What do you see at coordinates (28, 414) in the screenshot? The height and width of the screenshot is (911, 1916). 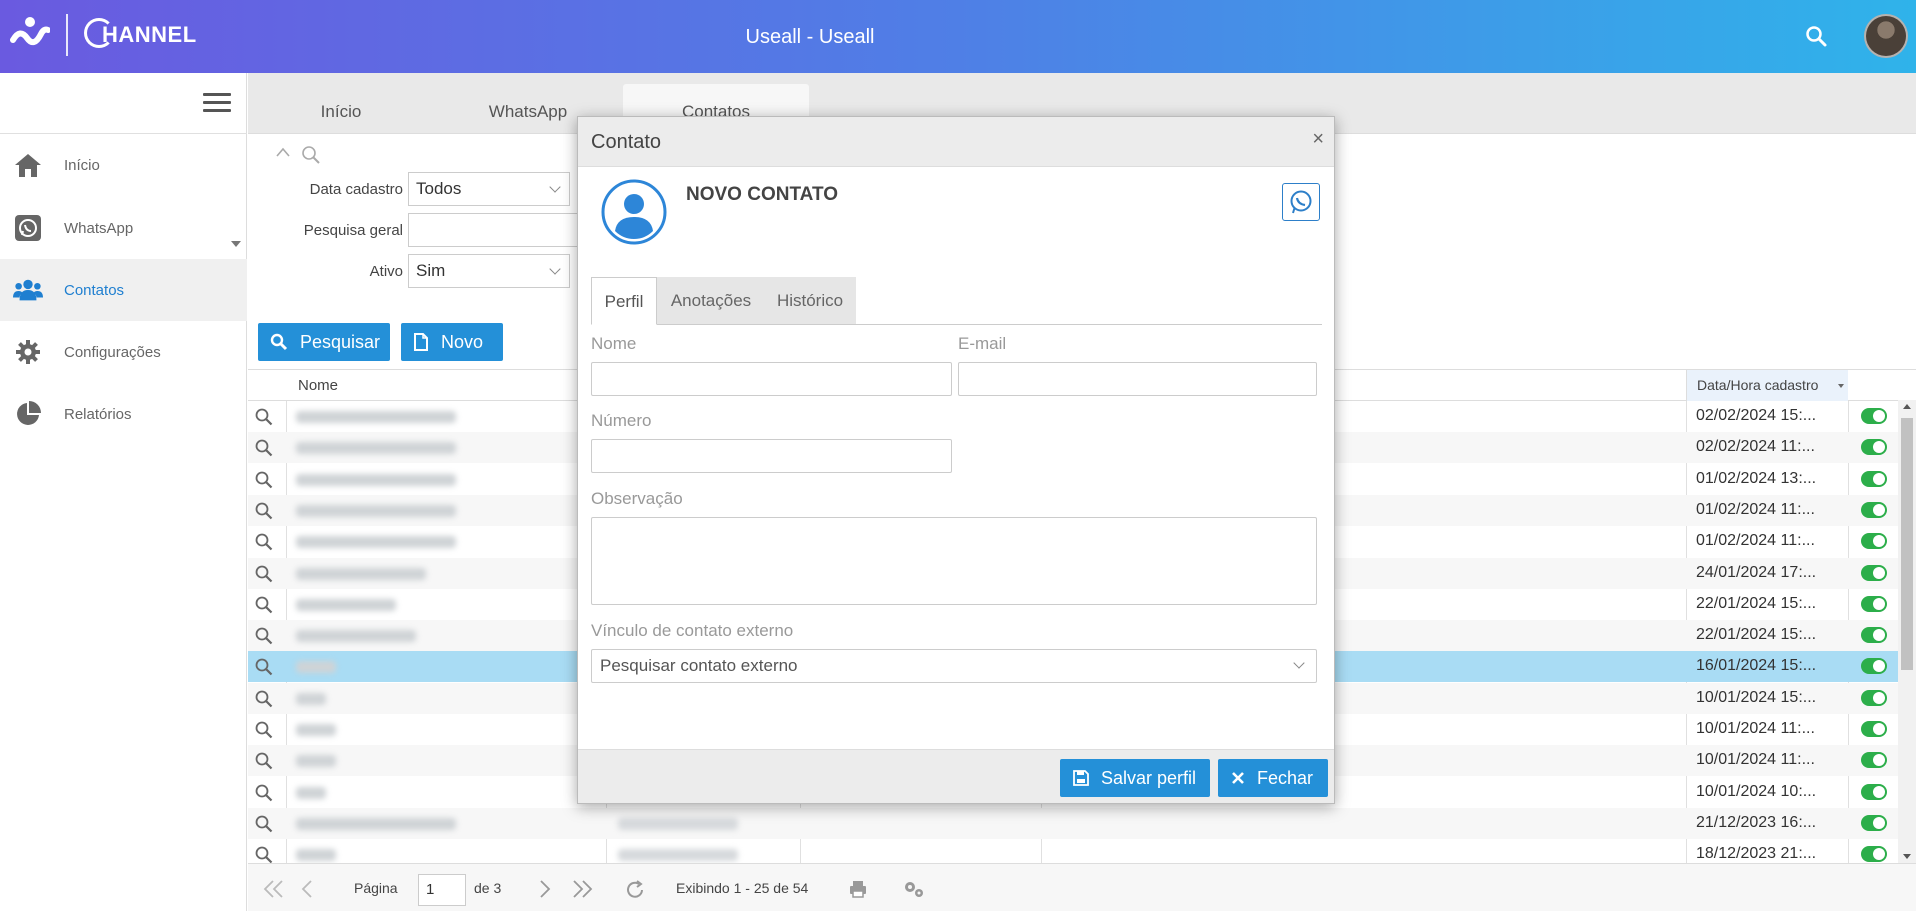 I see `pie-chart-icon` at bounding box center [28, 414].